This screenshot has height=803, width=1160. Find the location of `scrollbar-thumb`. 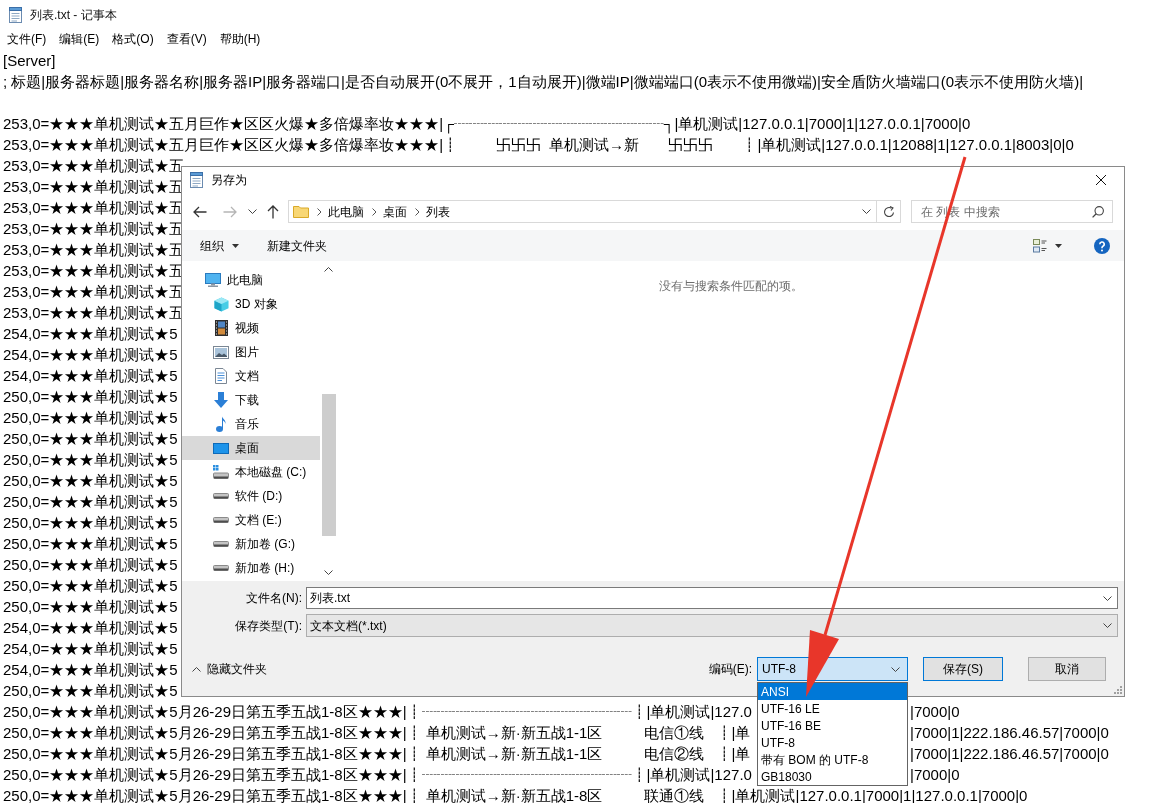

scrollbar-thumb is located at coordinates (328, 465).